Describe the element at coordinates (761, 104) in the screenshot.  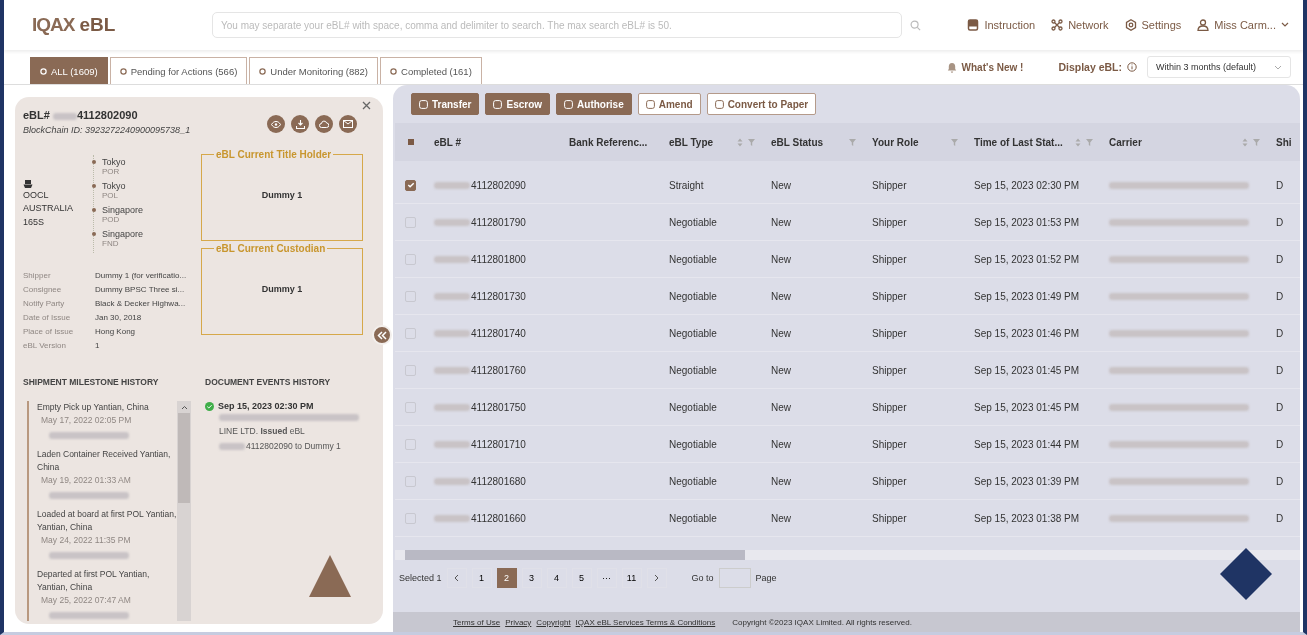
I see `toolbar-button: Convert to Paper` at that location.